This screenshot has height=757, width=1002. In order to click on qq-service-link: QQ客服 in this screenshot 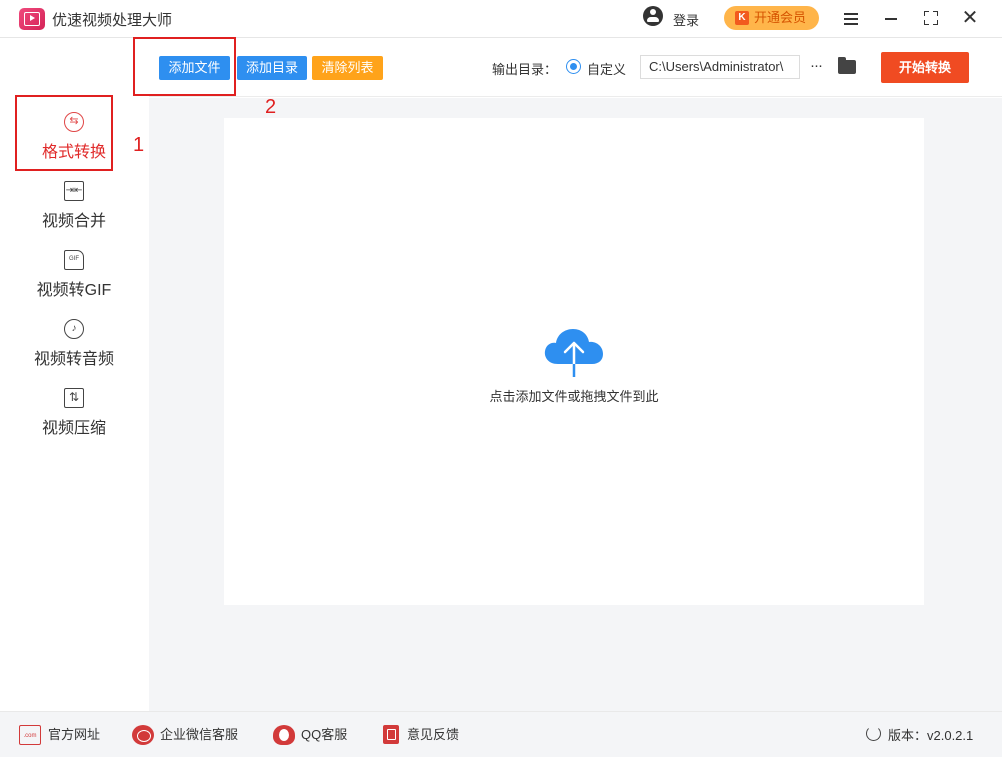, I will do `click(315, 736)`.